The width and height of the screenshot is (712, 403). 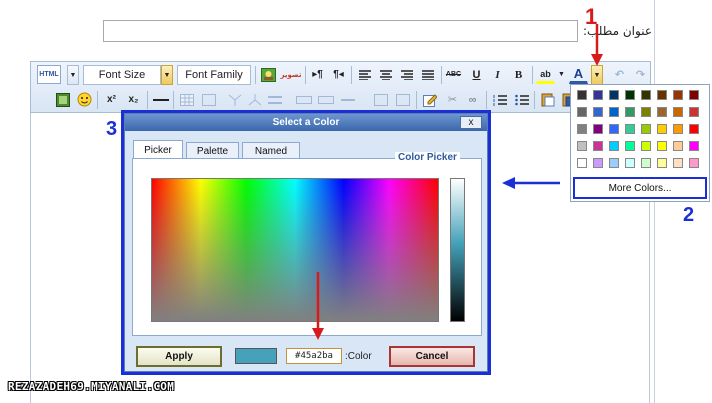 I want to click on post-title-input, so click(x=340, y=31).